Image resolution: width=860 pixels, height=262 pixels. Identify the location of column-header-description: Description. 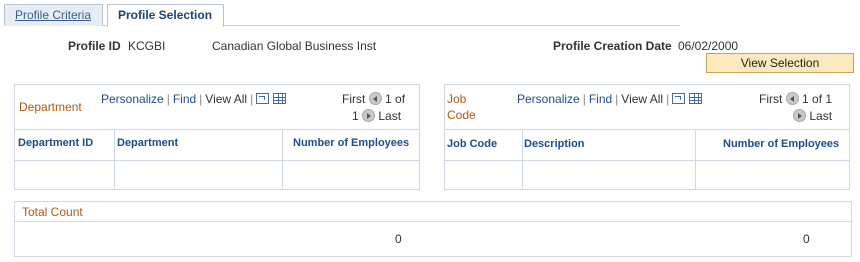
(554, 144).